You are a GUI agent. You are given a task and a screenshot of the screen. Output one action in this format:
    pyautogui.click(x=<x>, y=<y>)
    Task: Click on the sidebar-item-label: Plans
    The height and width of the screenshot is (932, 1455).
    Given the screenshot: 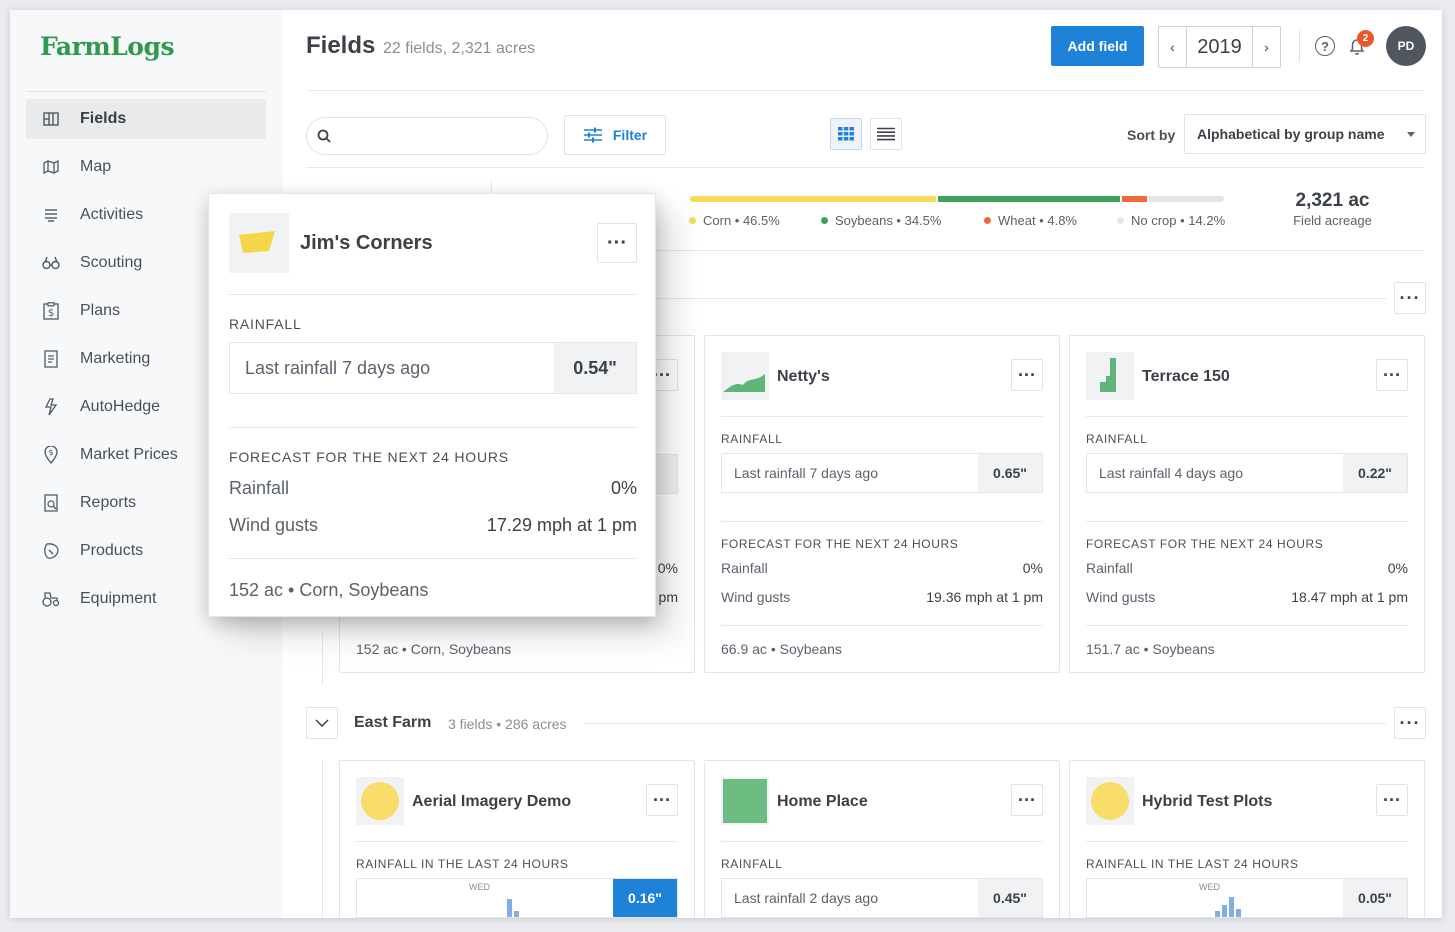 What is the action you would take?
    pyautogui.click(x=100, y=310)
    